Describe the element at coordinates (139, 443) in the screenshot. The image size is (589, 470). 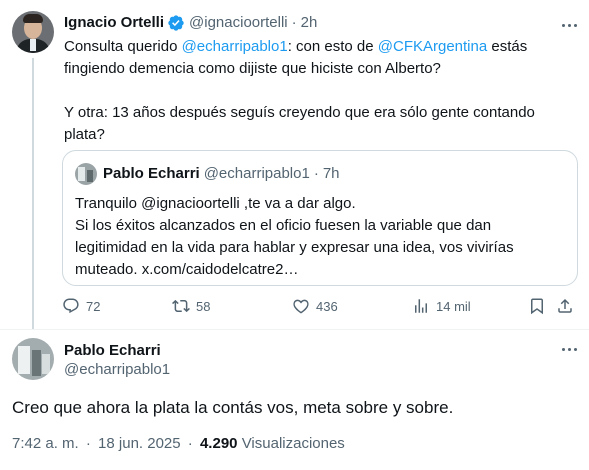
I see `tweet-date: 18 jun. 2025` at that location.